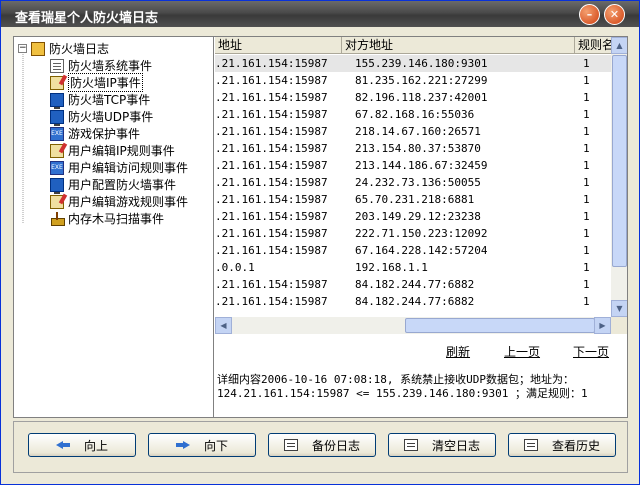 This screenshot has height=485, width=640. Describe the element at coordinates (410, 445) in the screenshot. I see `clear-document-icon` at that location.